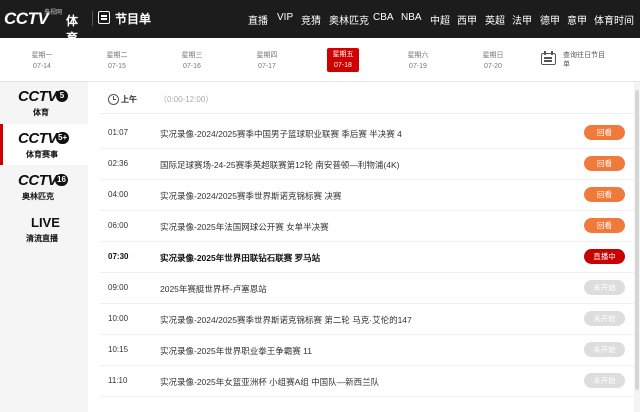 This screenshot has width=640, height=412. I want to click on date-label: 07-15, so click(117, 66).